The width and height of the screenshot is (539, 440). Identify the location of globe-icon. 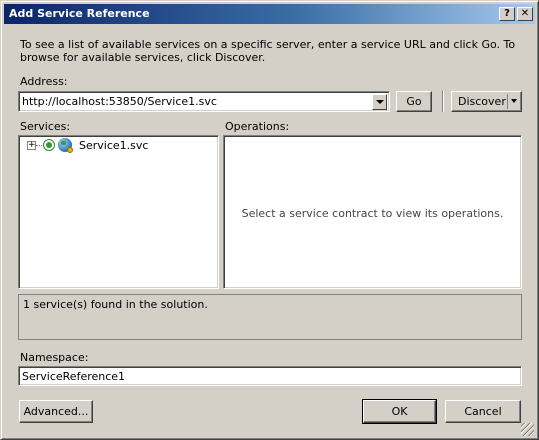
(65, 145).